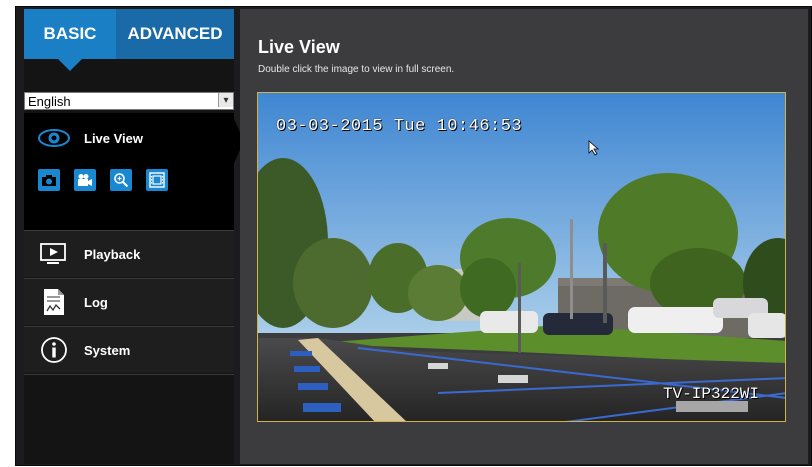 The image size is (812, 467). What do you see at coordinates (70, 65) in the screenshot?
I see `tab-indicator` at bounding box center [70, 65].